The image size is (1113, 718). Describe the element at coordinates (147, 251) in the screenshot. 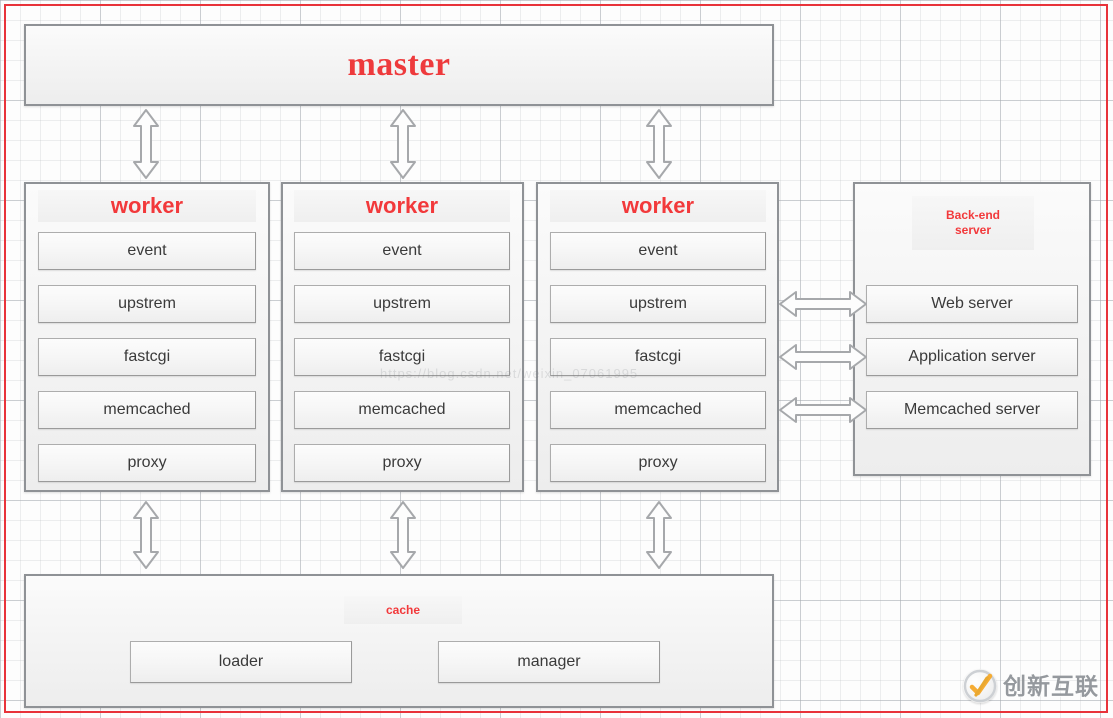

I see `worker-1-module-event: event` at that location.